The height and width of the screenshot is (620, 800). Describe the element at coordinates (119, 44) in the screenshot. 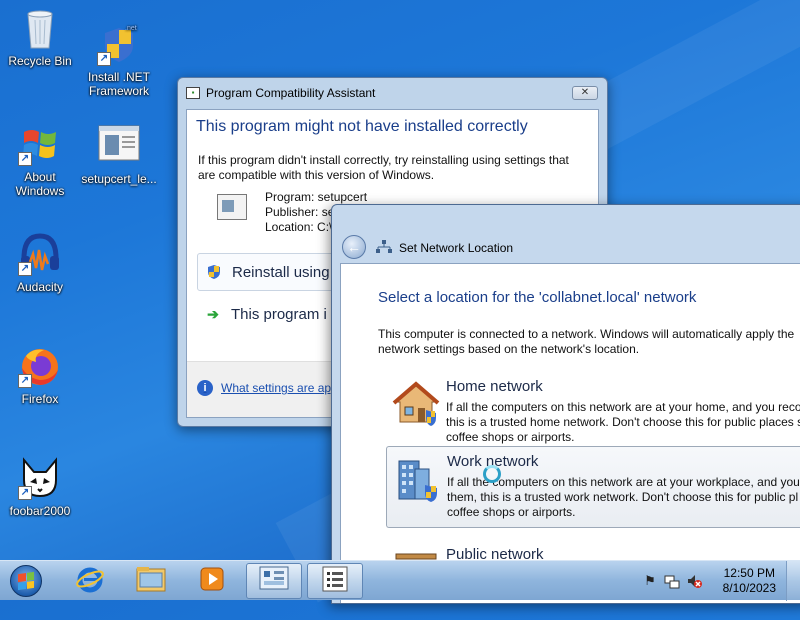

I see `dotnet-installer-icon: .net ↗` at that location.